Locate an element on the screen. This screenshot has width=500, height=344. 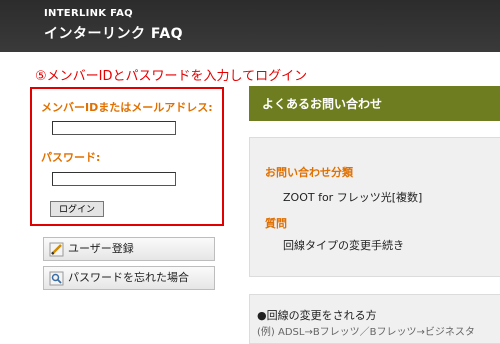
forgot-password-button: パスワードを忘れた場合 is located at coordinates (129, 278).